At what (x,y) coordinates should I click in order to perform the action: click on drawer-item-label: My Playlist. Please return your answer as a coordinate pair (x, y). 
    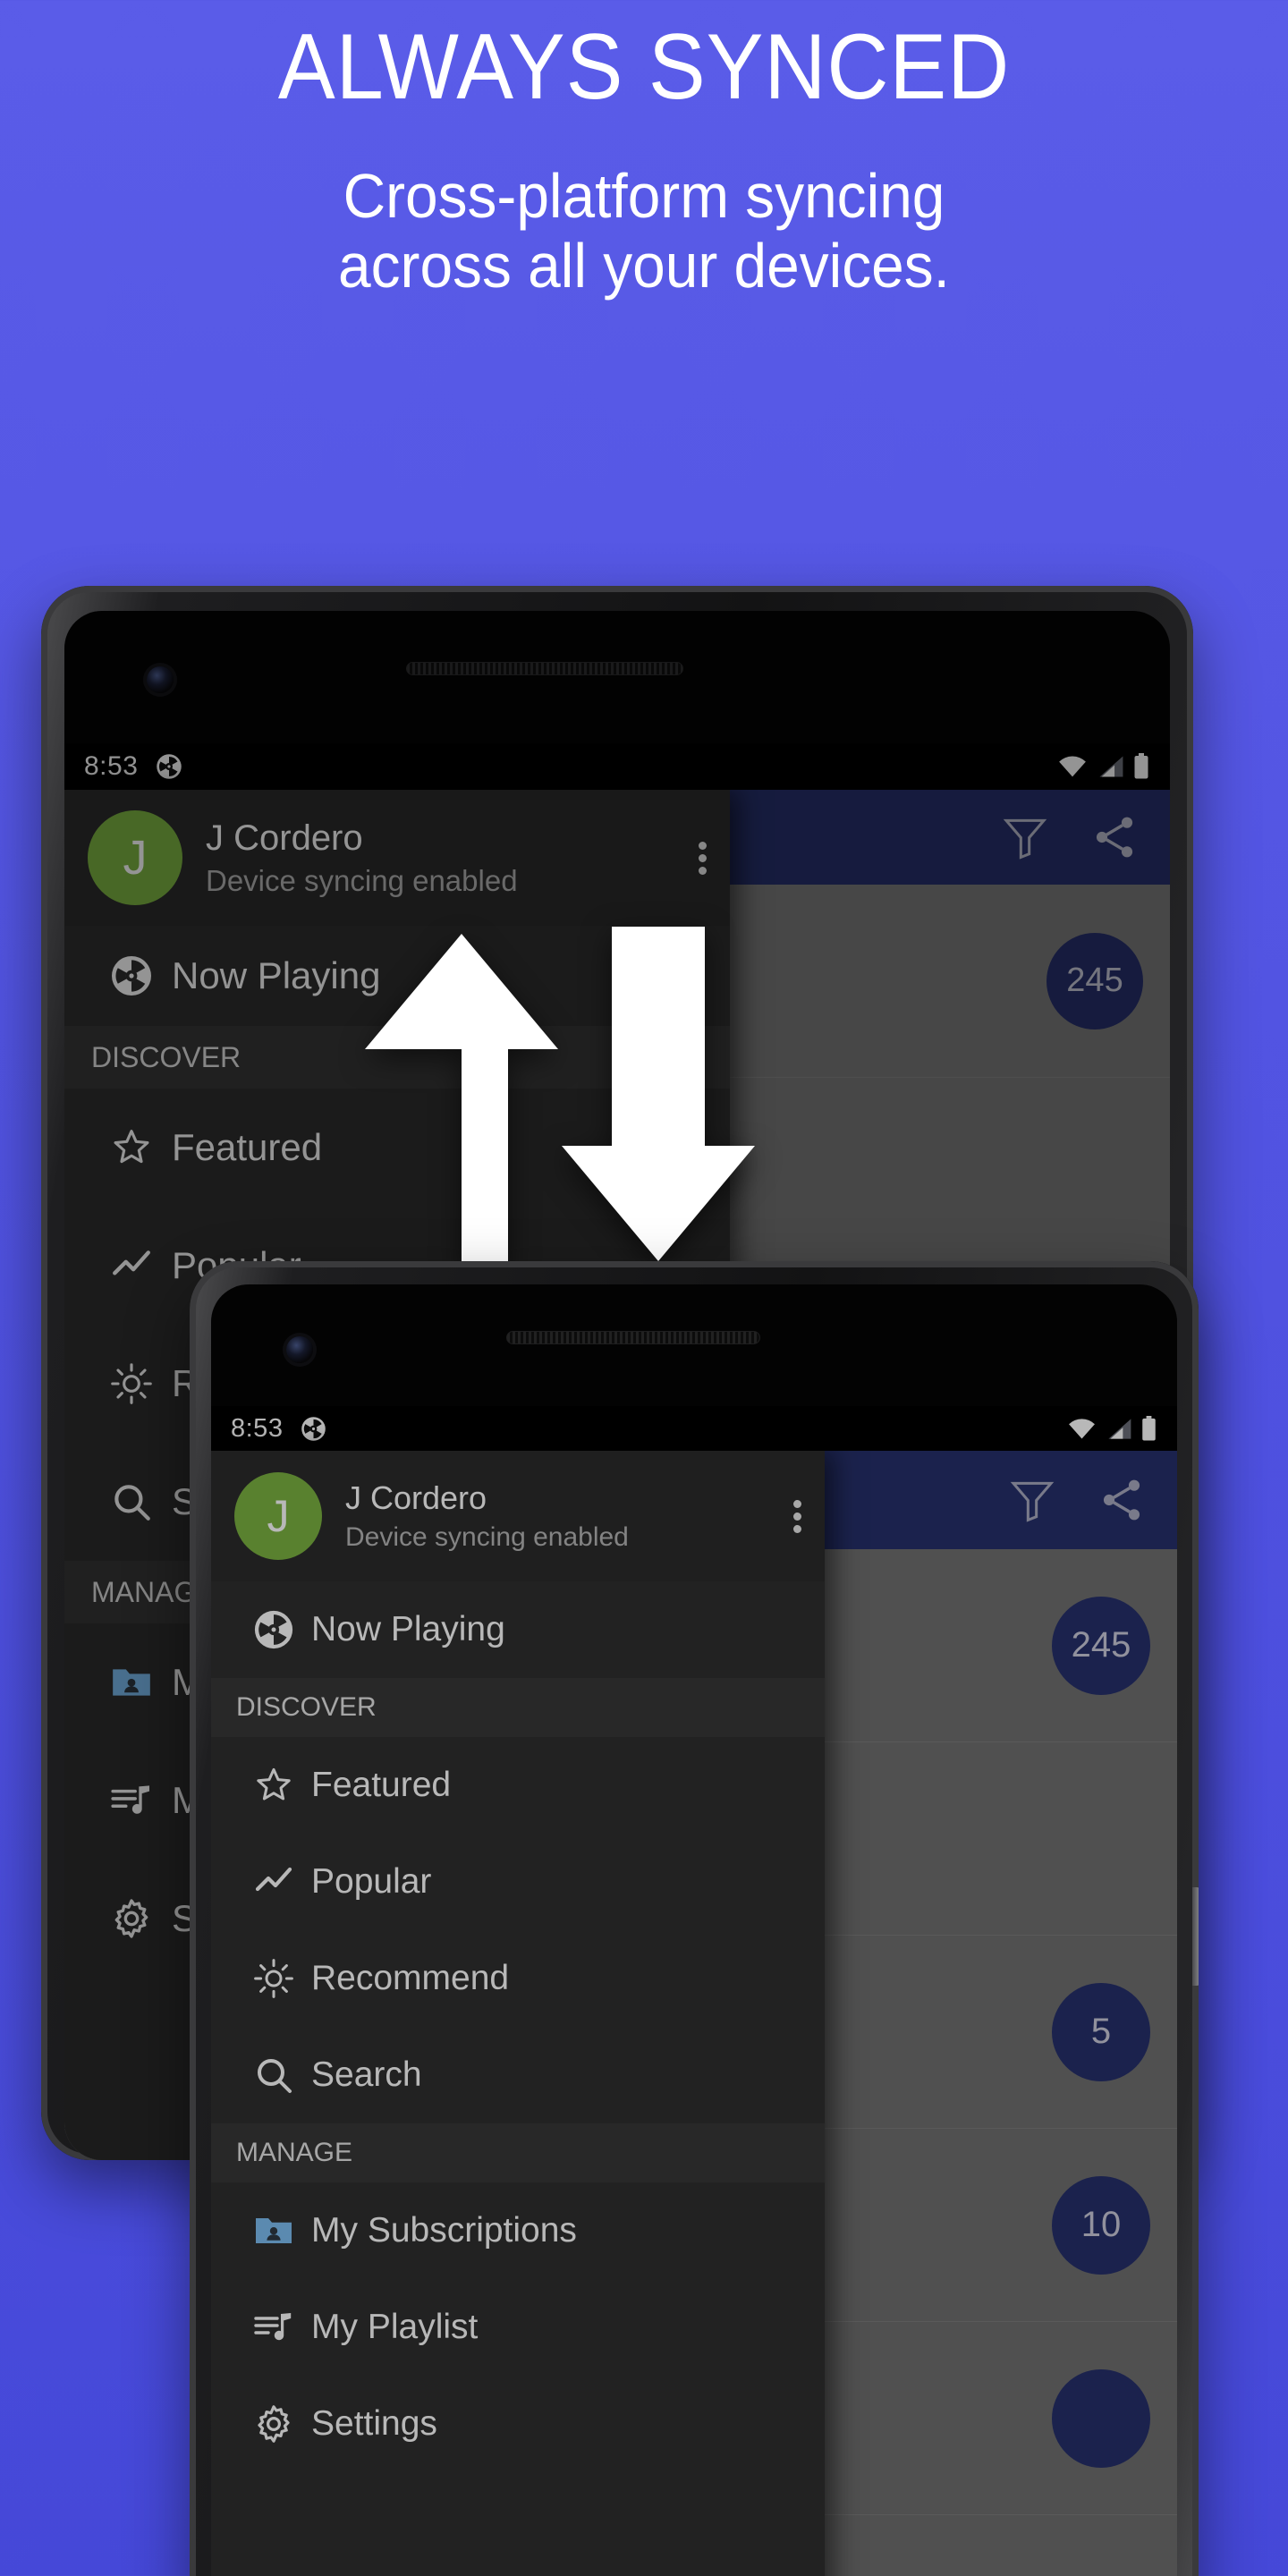
    Looking at the image, I should click on (395, 2327).